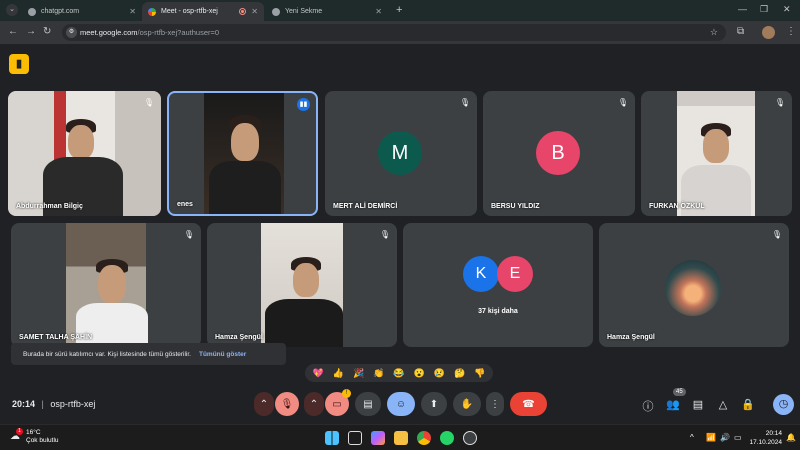 The width and height of the screenshot is (800, 450). What do you see at coordinates (459, 373) in the screenshot?
I see `reaction-thinking-icon: 🤔` at bounding box center [459, 373].